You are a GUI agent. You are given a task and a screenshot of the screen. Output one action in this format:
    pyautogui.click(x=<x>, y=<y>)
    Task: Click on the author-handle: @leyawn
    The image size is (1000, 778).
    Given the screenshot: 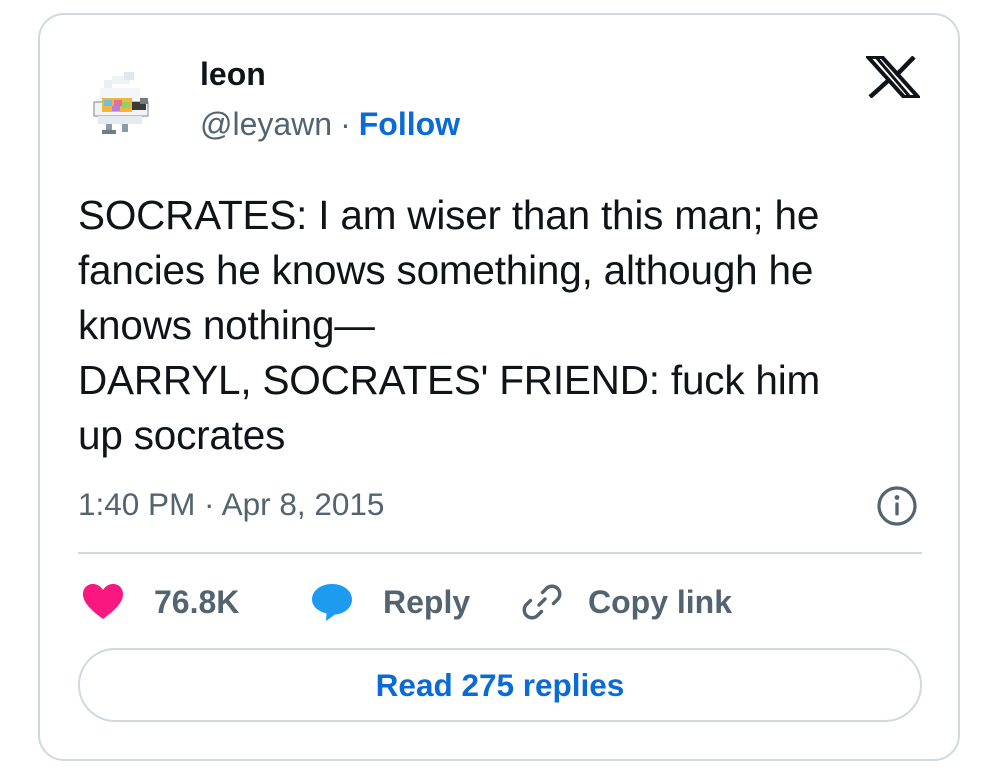 What is the action you would take?
    pyautogui.click(x=266, y=124)
    